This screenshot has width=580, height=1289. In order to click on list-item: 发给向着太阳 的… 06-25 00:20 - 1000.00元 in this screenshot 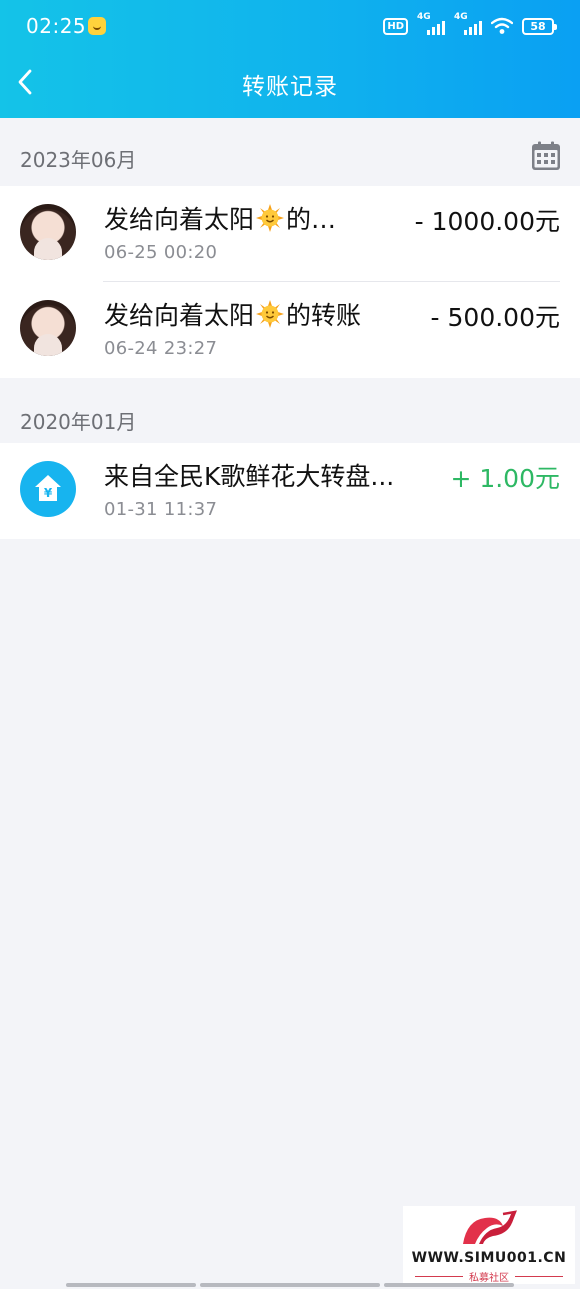, I will do `click(290, 234)`.